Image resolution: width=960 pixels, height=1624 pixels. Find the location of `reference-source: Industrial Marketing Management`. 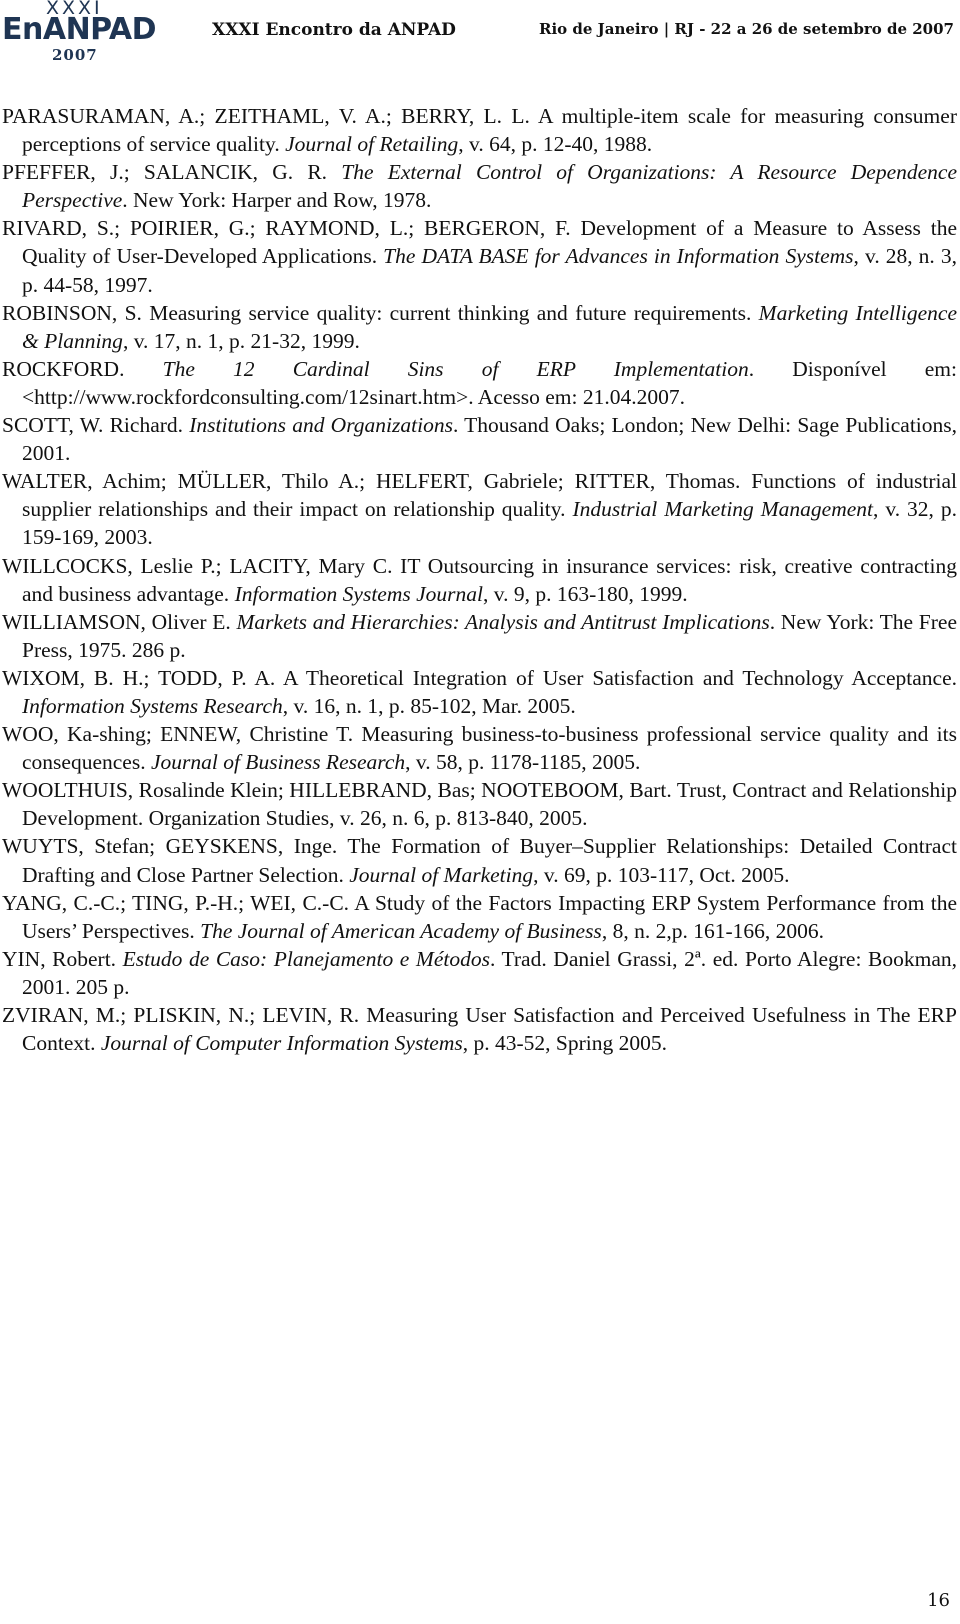

reference-source: Industrial Marketing Management is located at coordinates (723, 509).